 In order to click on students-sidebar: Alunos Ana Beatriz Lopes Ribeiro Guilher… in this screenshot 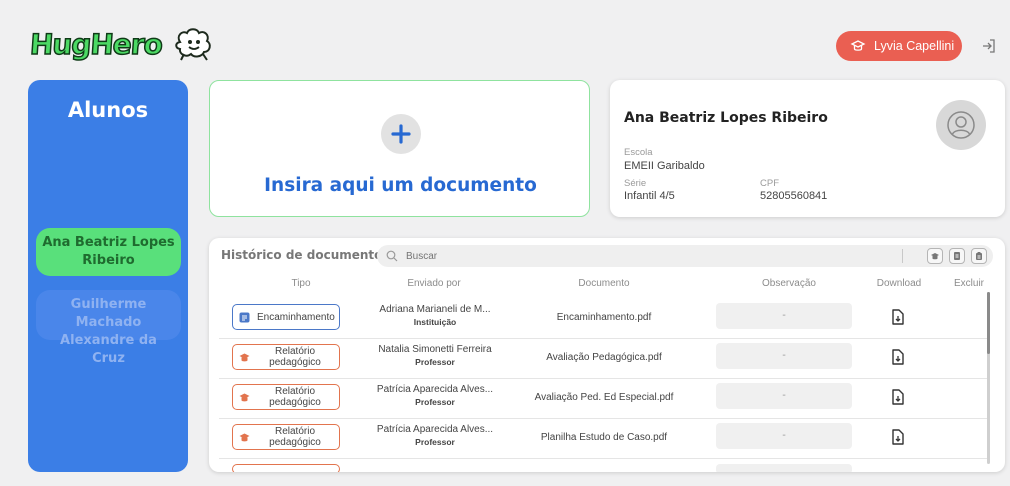, I will do `click(108, 276)`.